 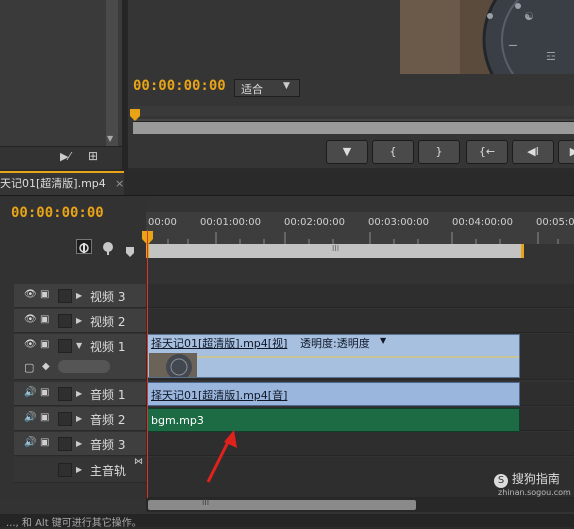 I want to click on fit-dropdown: 适合 ▼, so click(x=267, y=88).